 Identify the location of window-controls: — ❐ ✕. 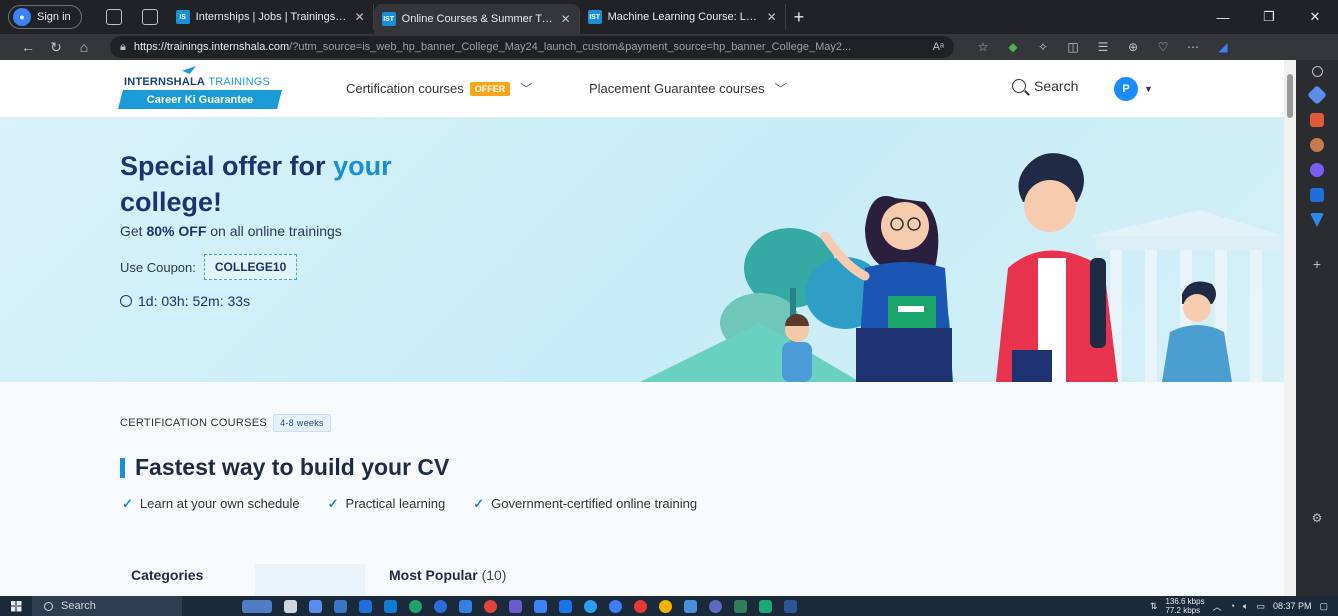
(1269, 17).